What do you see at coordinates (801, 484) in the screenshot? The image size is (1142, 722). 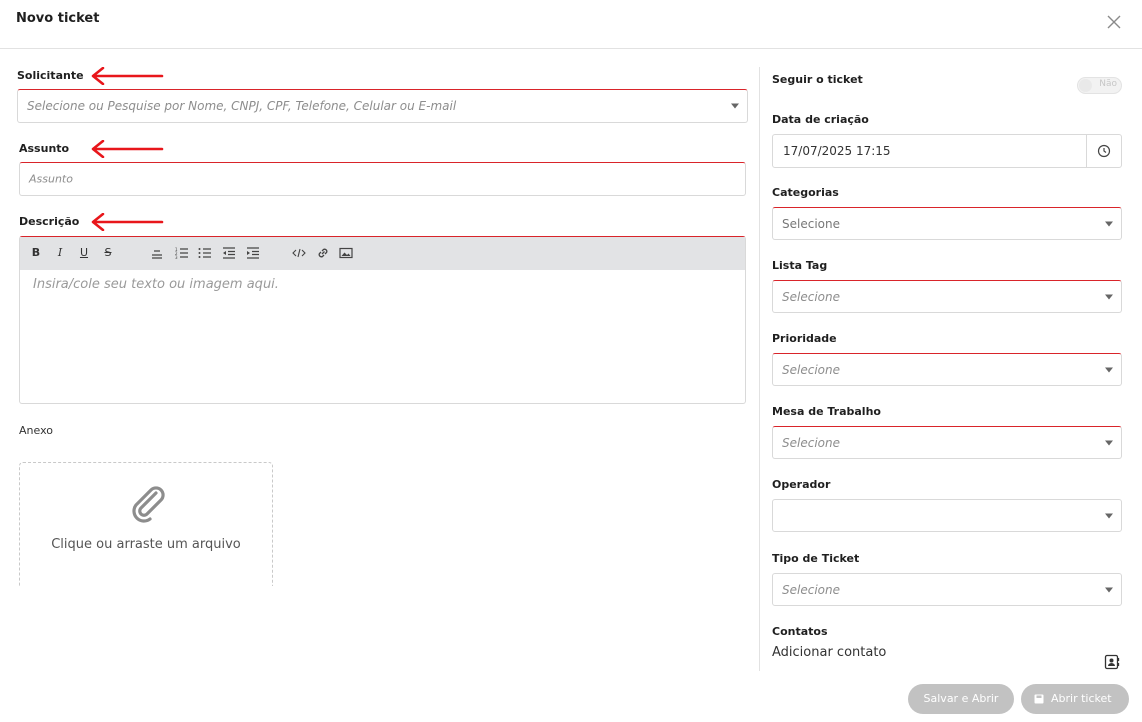 I see `operador-label: Operador` at bounding box center [801, 484].